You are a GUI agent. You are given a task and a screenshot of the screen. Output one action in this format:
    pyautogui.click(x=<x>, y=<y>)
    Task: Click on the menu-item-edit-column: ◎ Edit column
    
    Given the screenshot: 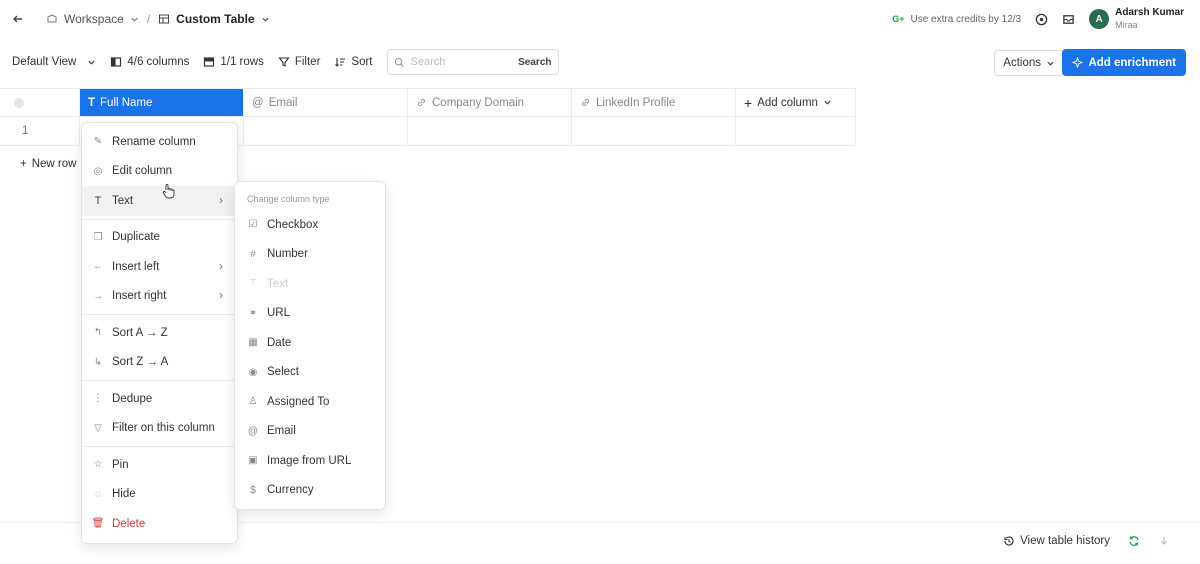 What is the action you would take?
    pyautogui.click(x=159, y=172)
    